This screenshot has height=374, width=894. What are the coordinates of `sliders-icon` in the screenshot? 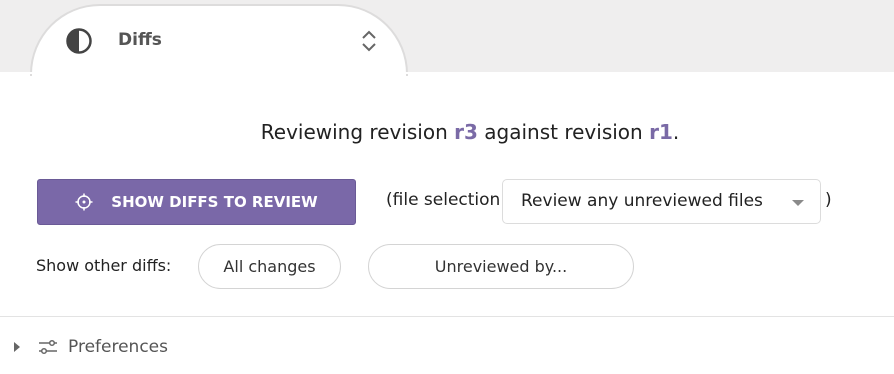 It's located at (48, 347).